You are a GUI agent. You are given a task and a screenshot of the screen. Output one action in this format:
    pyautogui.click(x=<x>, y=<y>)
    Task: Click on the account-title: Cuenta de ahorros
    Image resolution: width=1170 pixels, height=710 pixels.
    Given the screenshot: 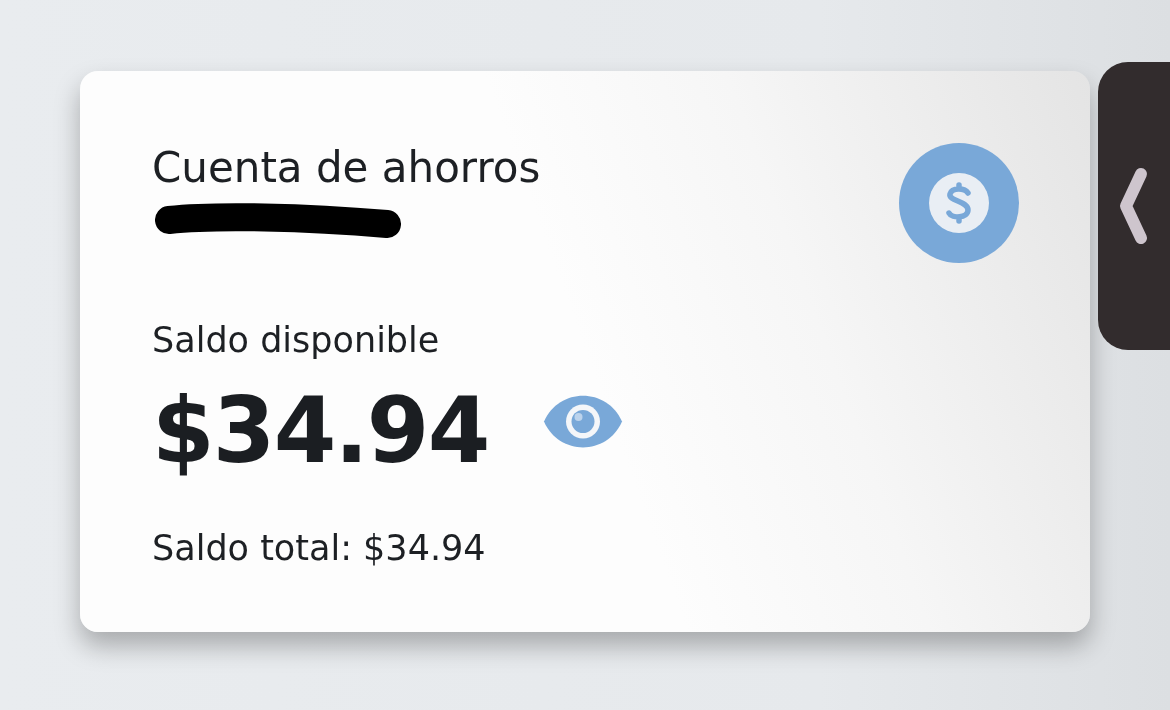 What is the action you would take?
    pyautogui.click(x=346, y=168)
    